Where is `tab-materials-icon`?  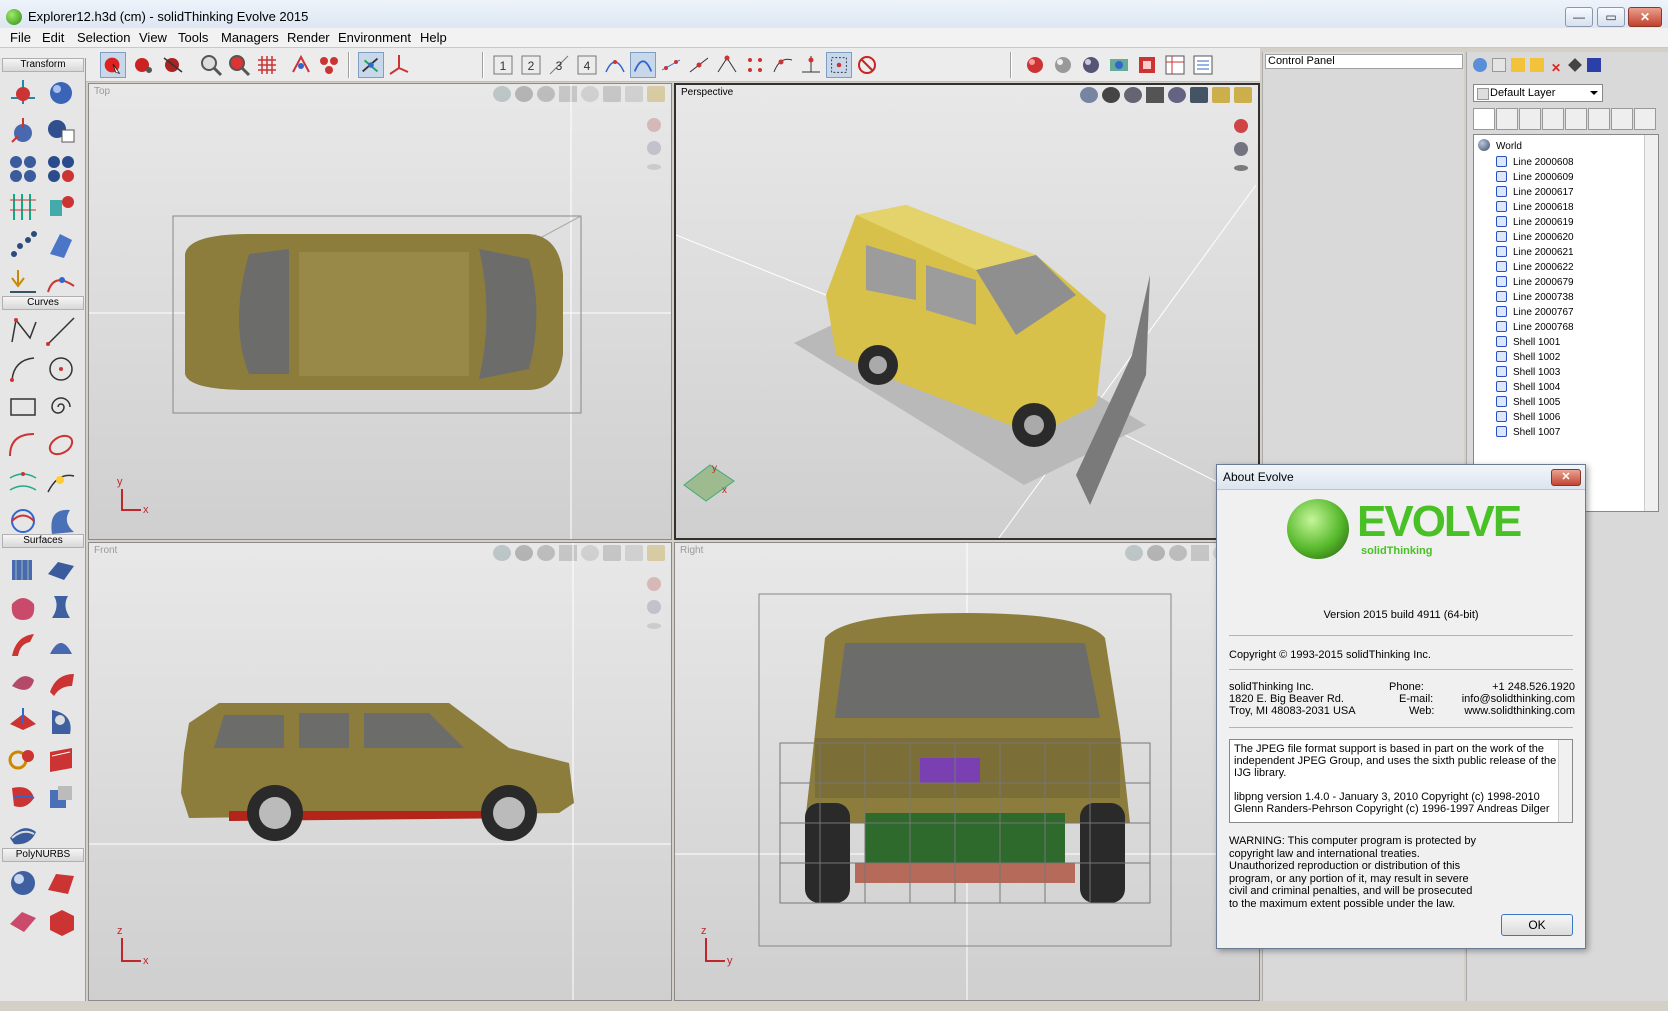 tab-materials-icon is located at coordinates (1530, 119).